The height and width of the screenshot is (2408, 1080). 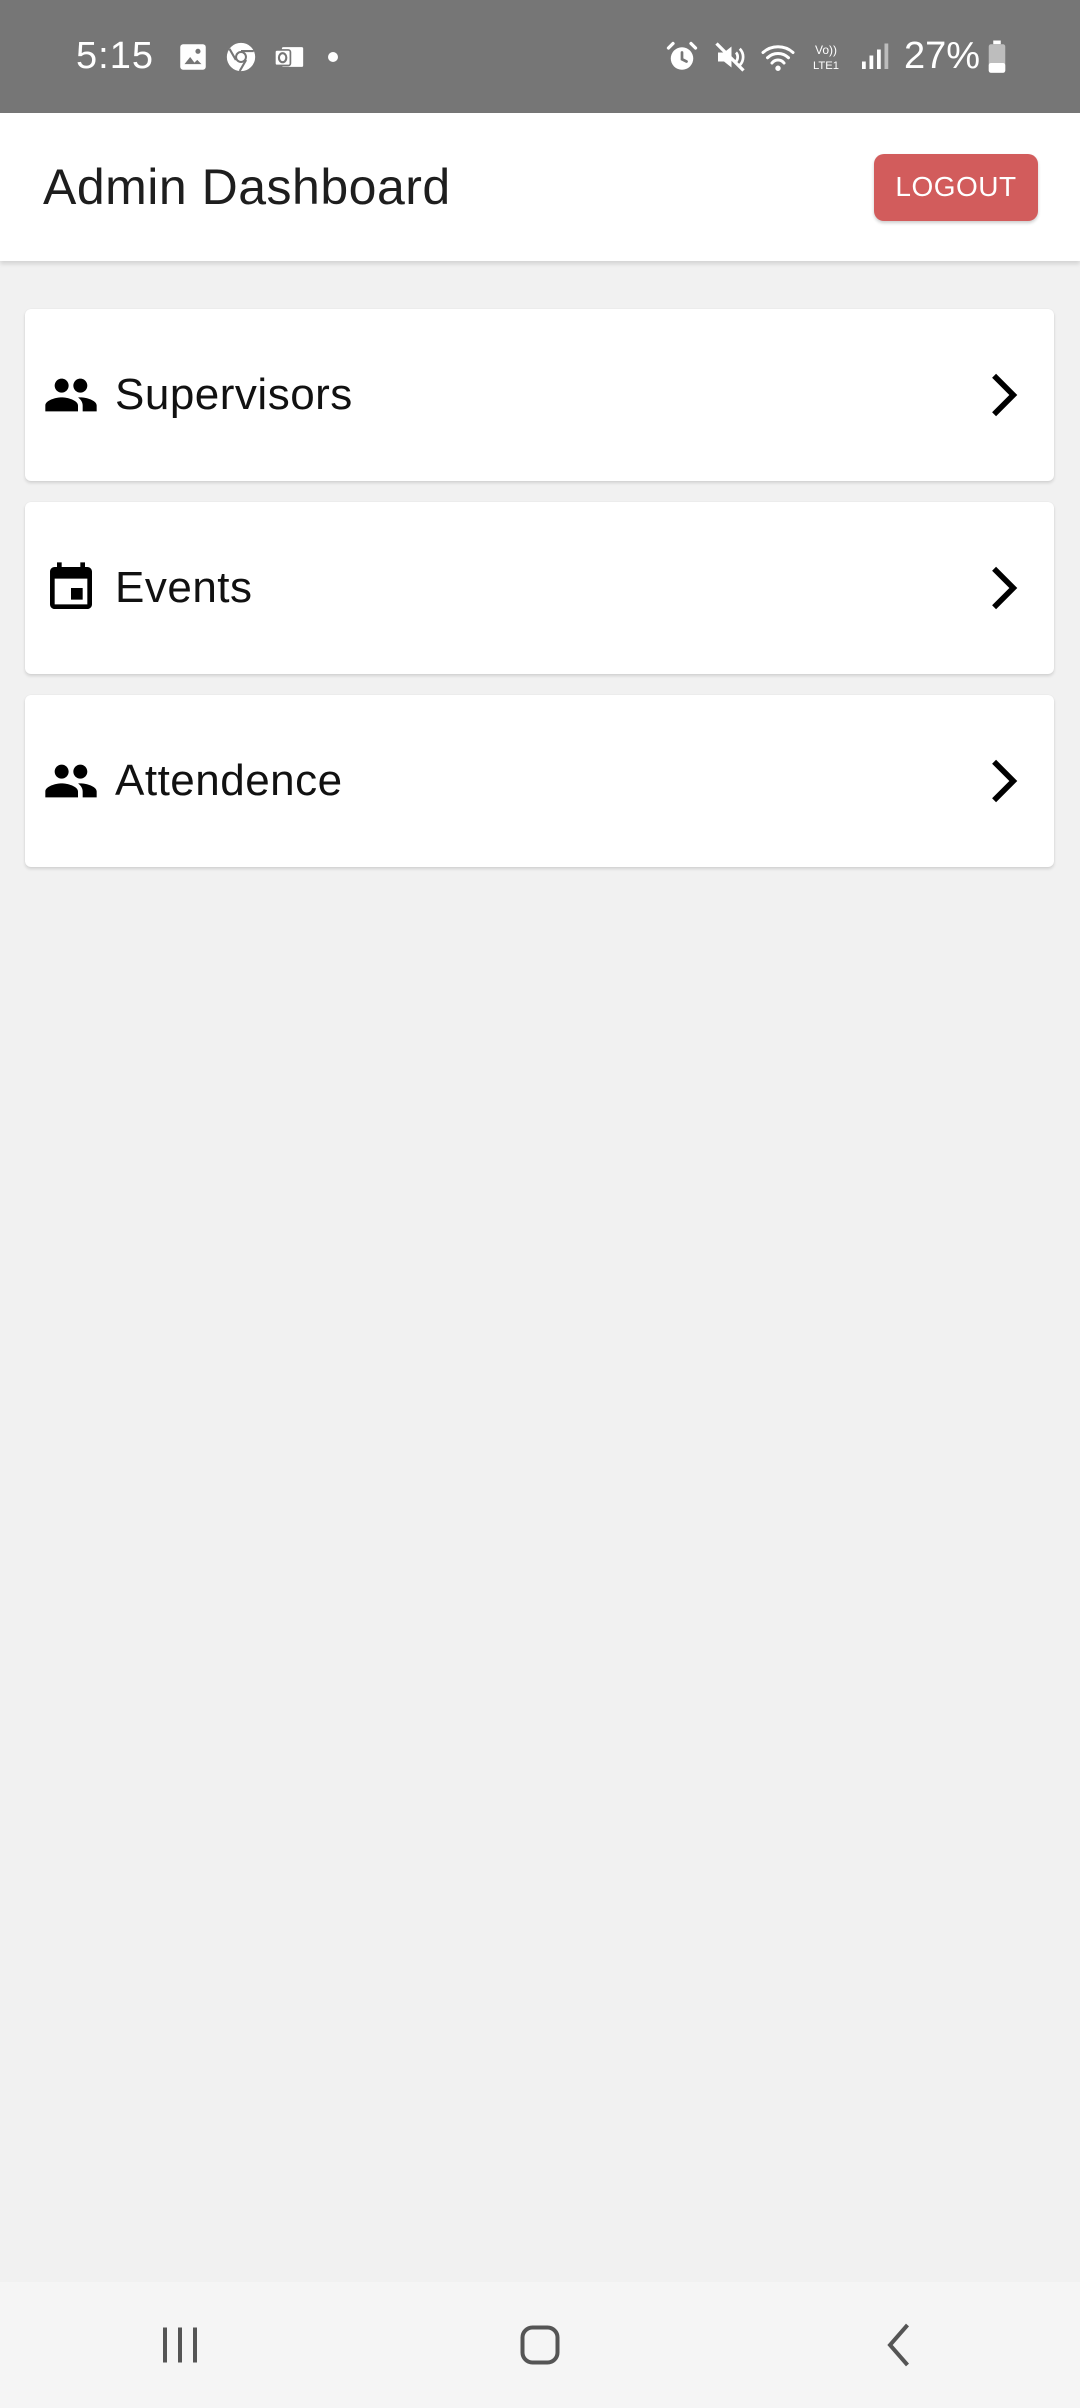 I want to click on menu-item-label: Supervisors, so click(x=234, y=394).